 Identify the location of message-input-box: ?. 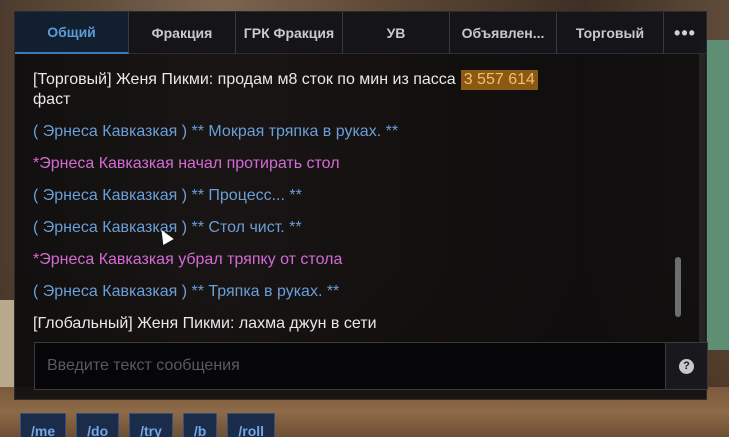
(371, 366).